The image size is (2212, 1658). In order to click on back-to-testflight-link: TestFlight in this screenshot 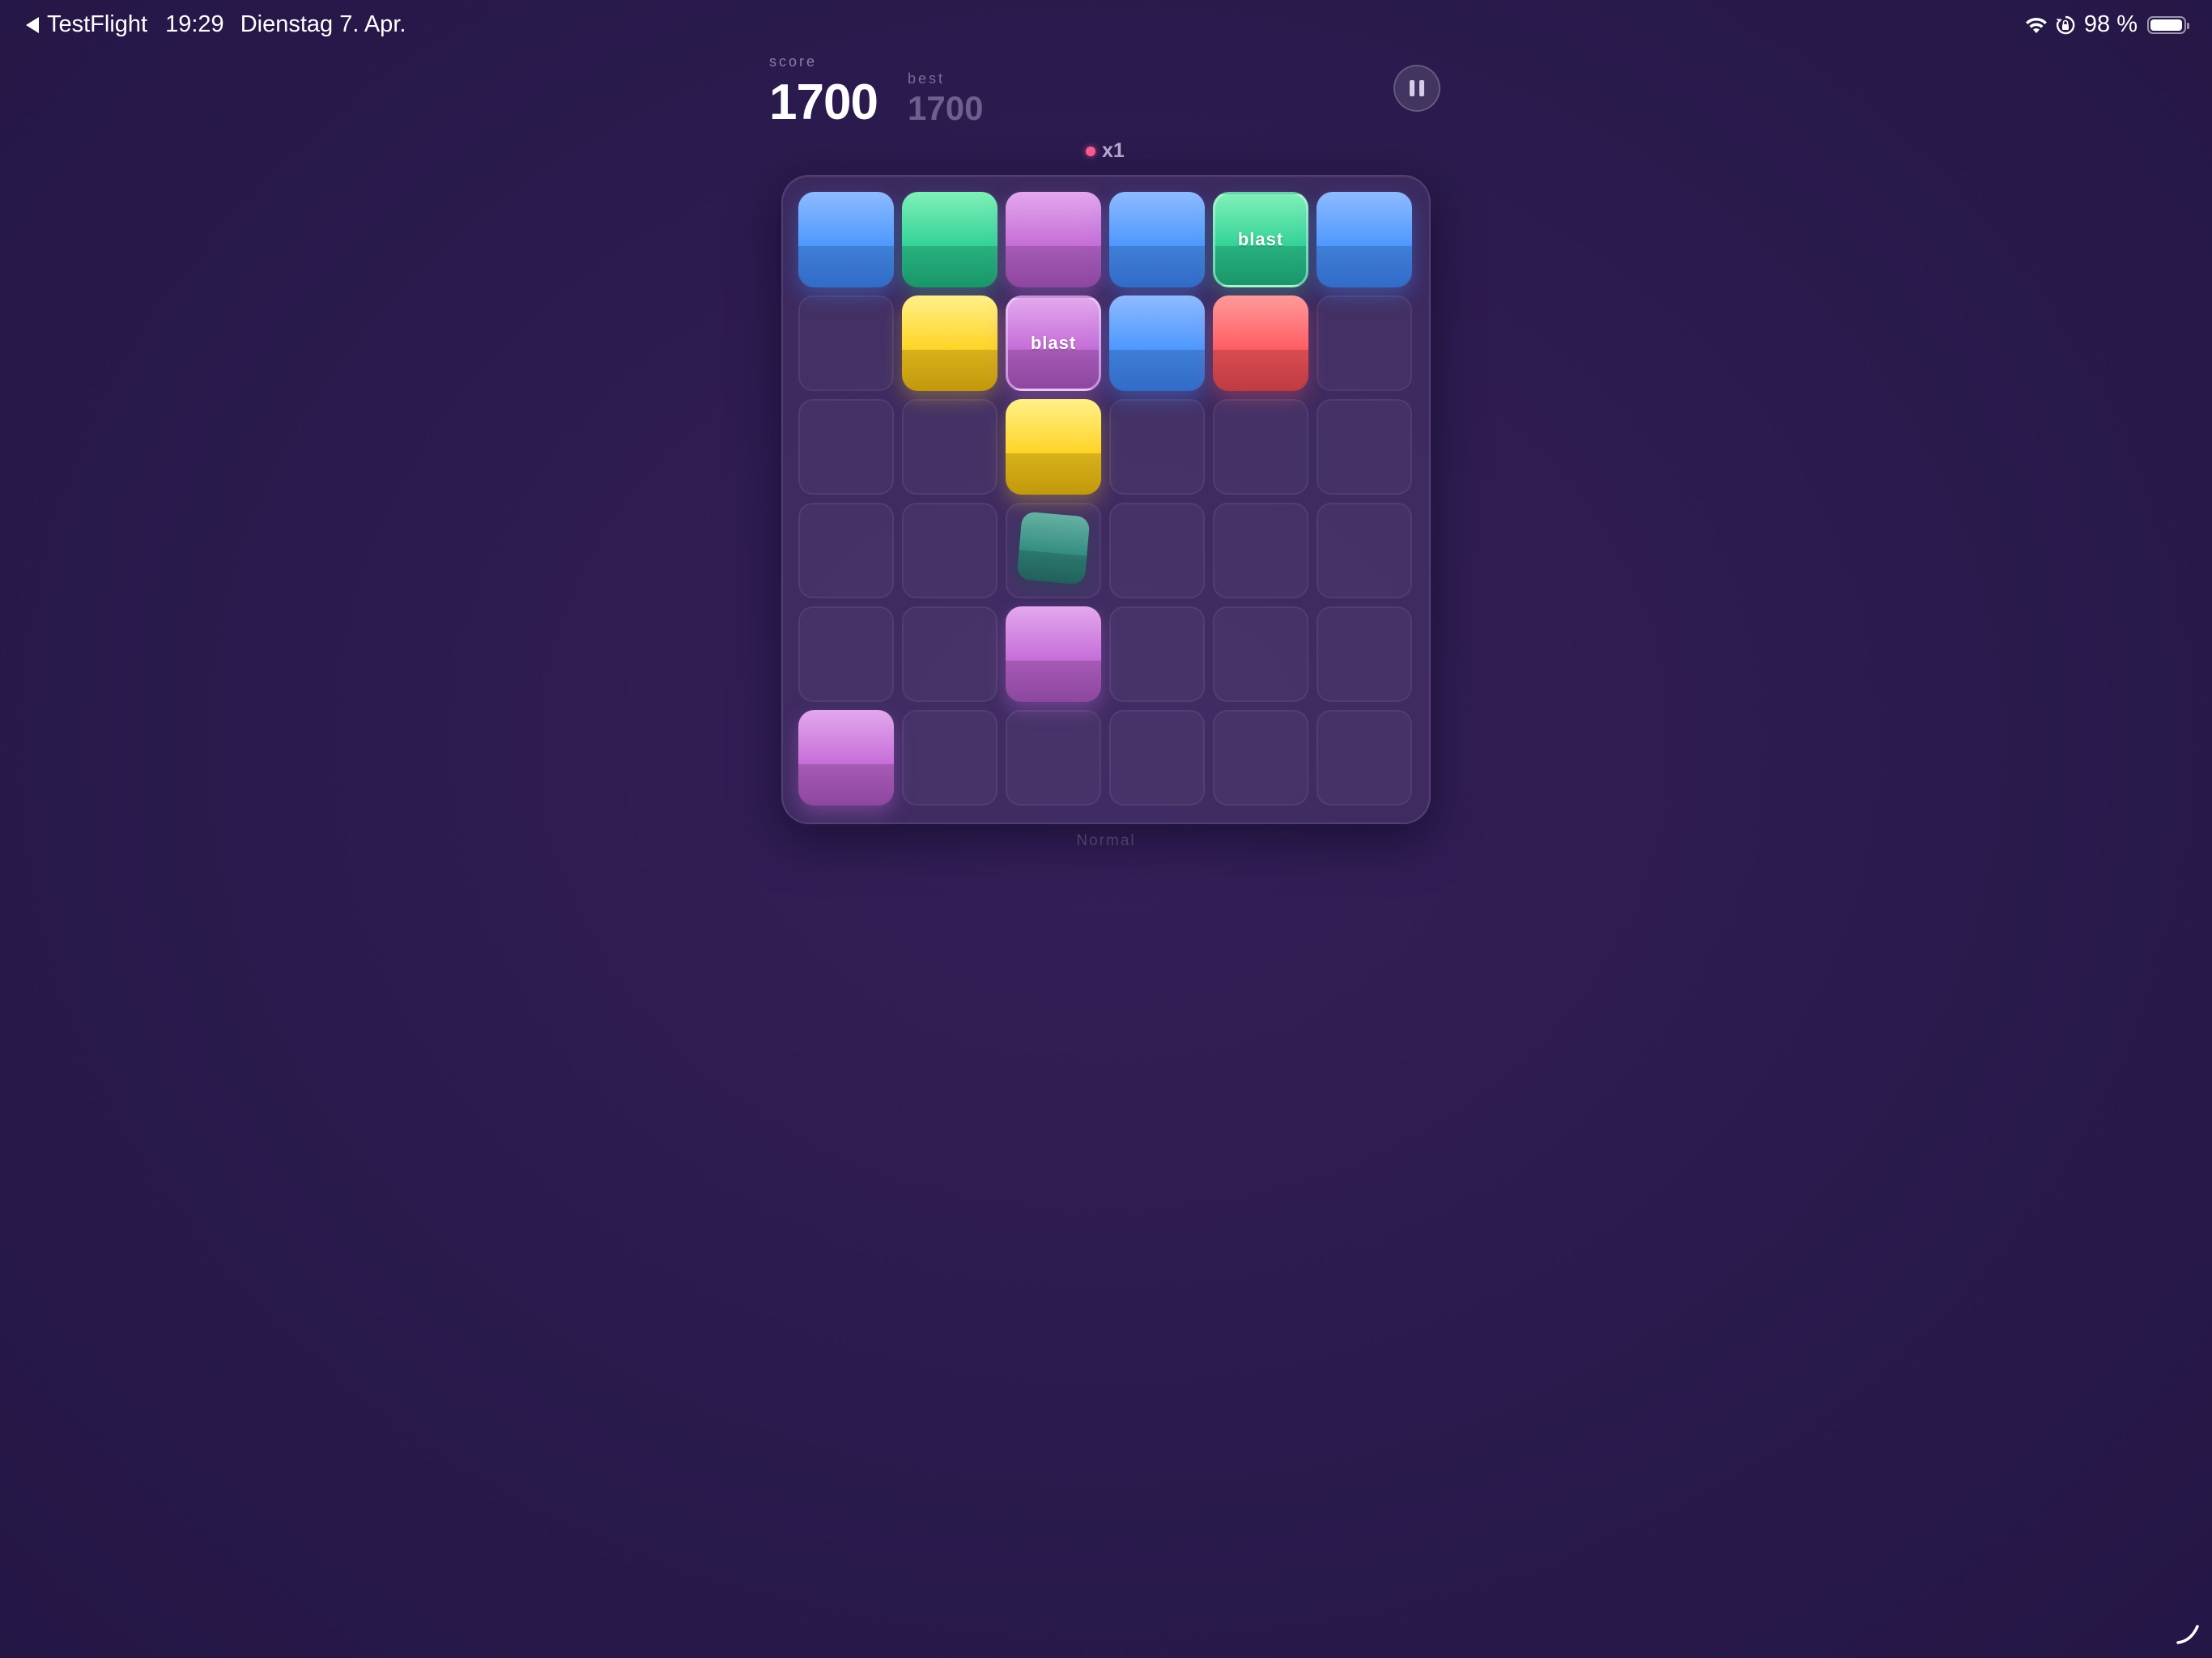, I will do `click(97, 24)`.